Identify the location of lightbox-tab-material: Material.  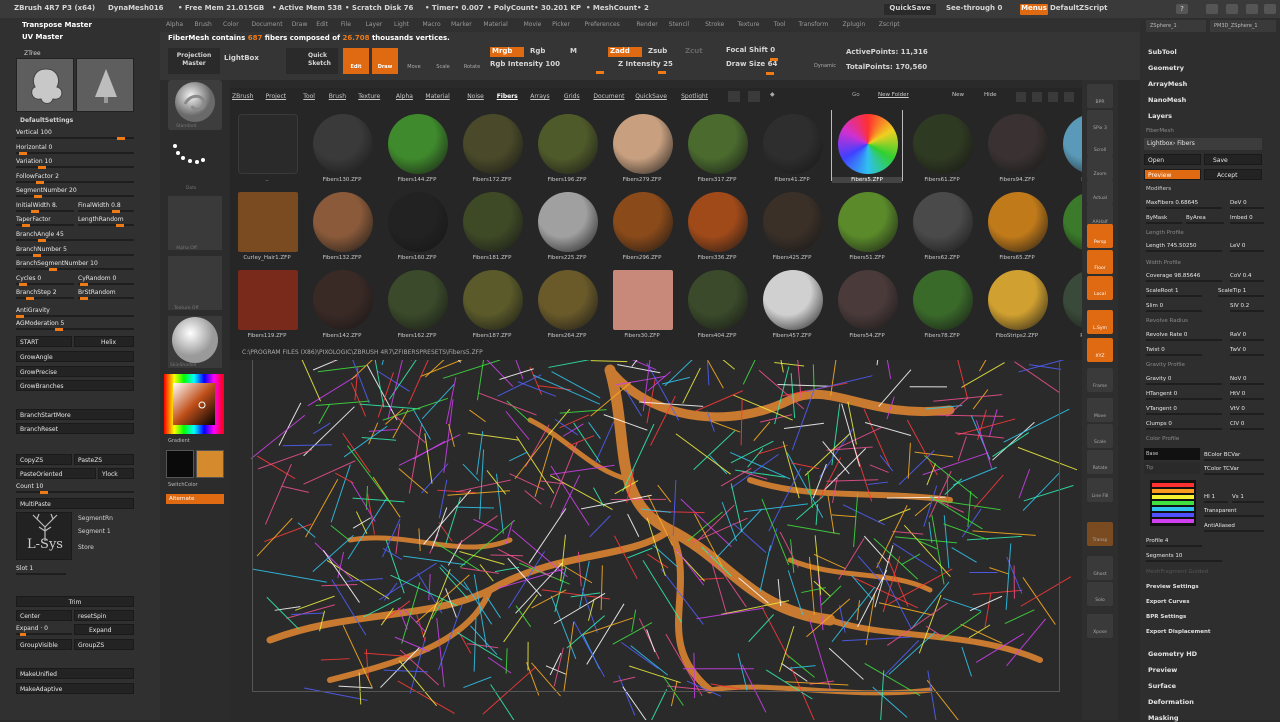
(437, 96).